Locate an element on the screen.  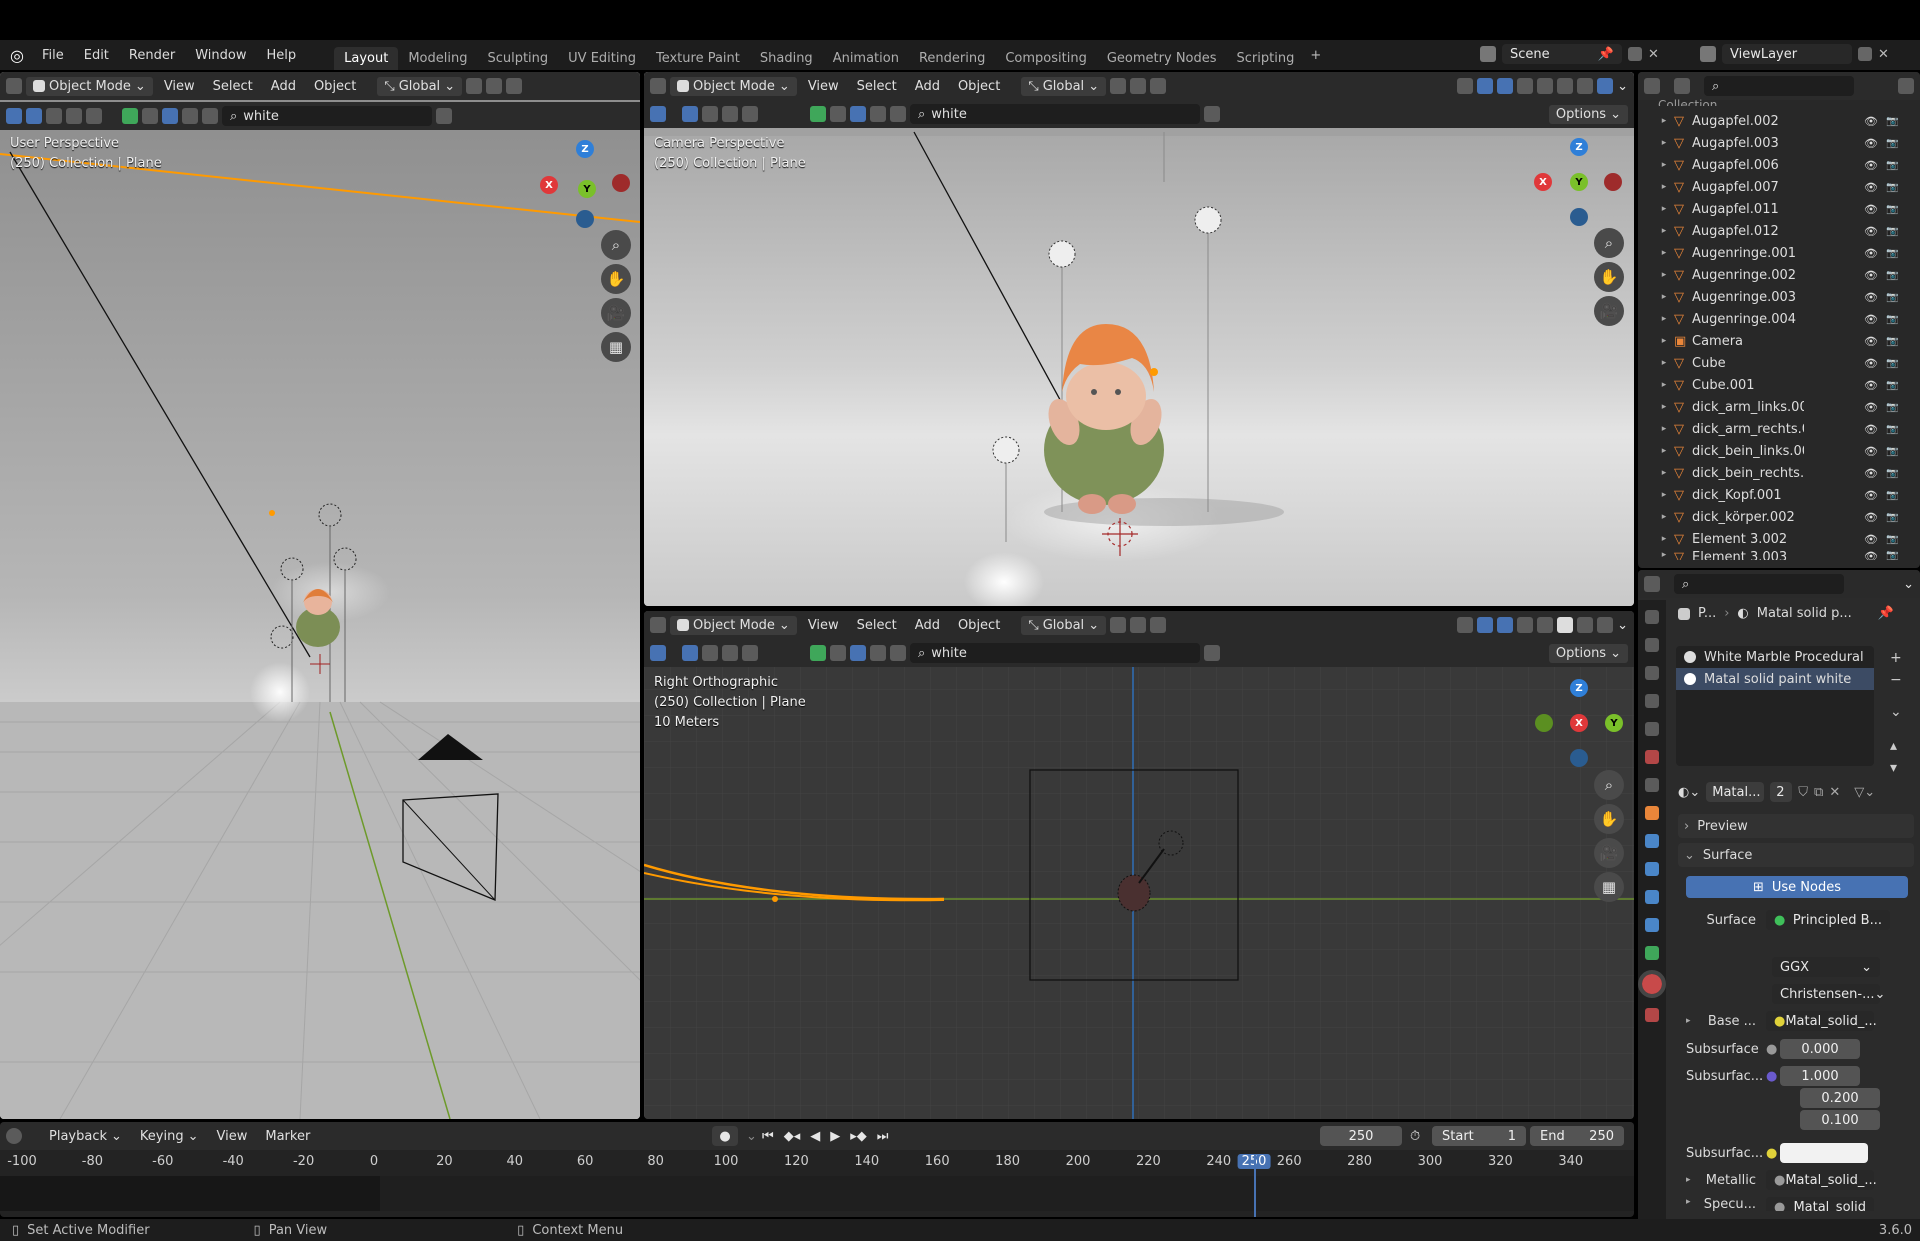
texture-tab-icon is located at coordinates (1652, 1015).